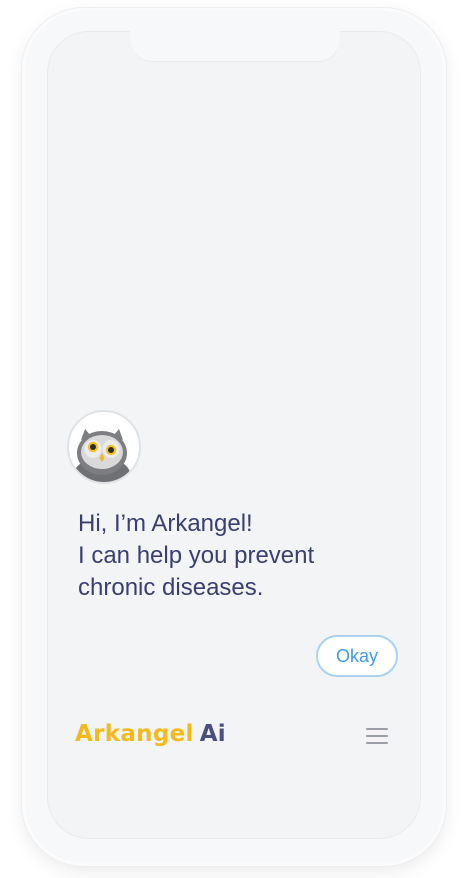  I want to click on greeting-line-2: I can help you prevent, so click(196, 555).